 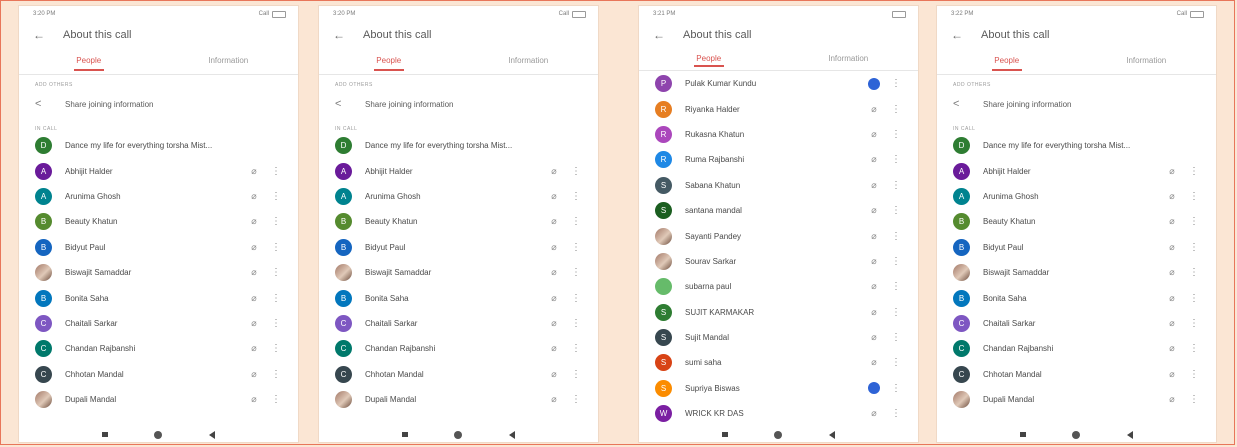 What do you see at coordinates (778, 362) in the screenshot?
I see `participant-row: Ssumi saha ⌀ ⋮` at bounding box center [778, 362].